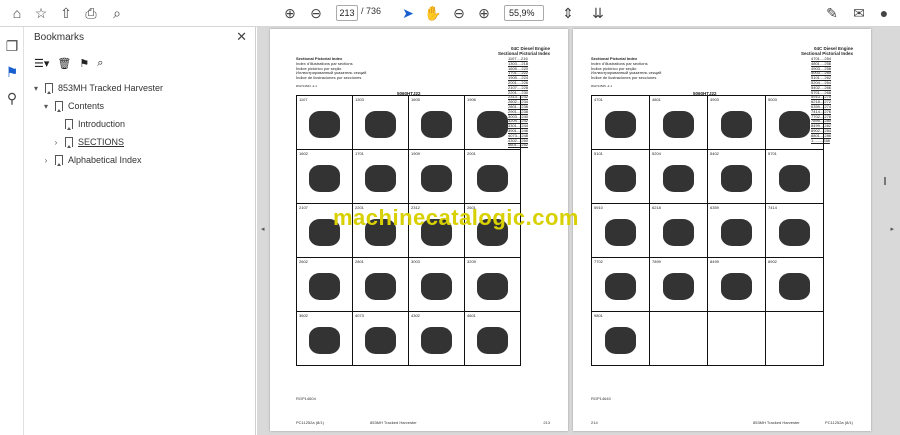 Image resolution: width=900 pixels, height=435 pixels. I want to click on cell-label: 4701, so click(598, 99).